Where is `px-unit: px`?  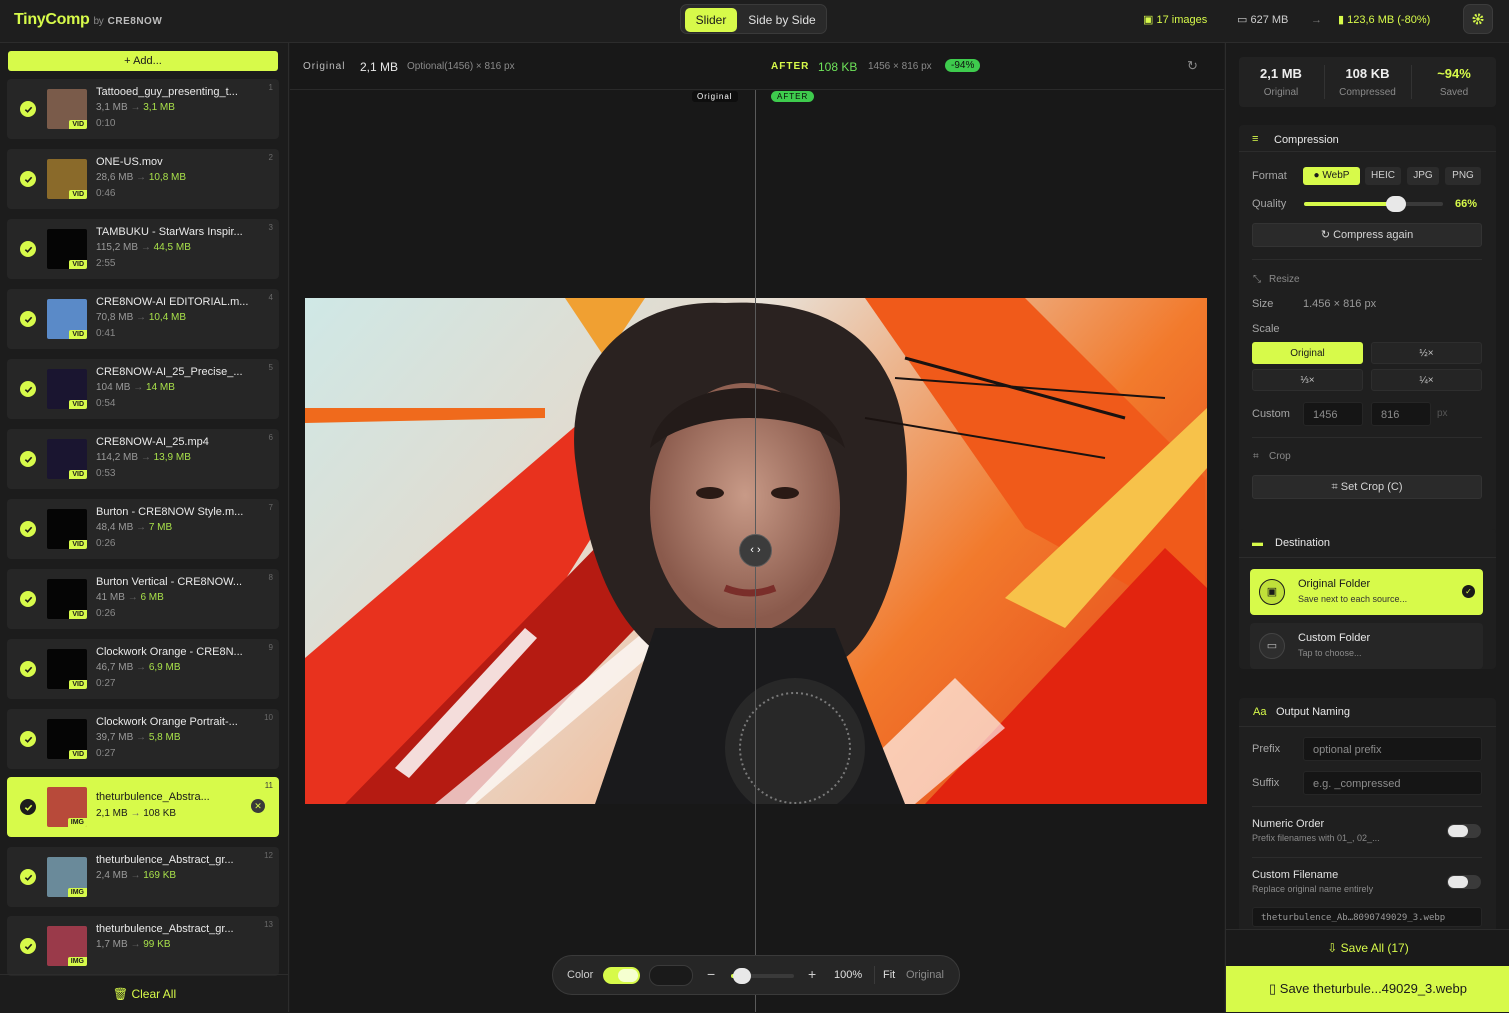 px-unit: px is located at coordinates (1442, 413).